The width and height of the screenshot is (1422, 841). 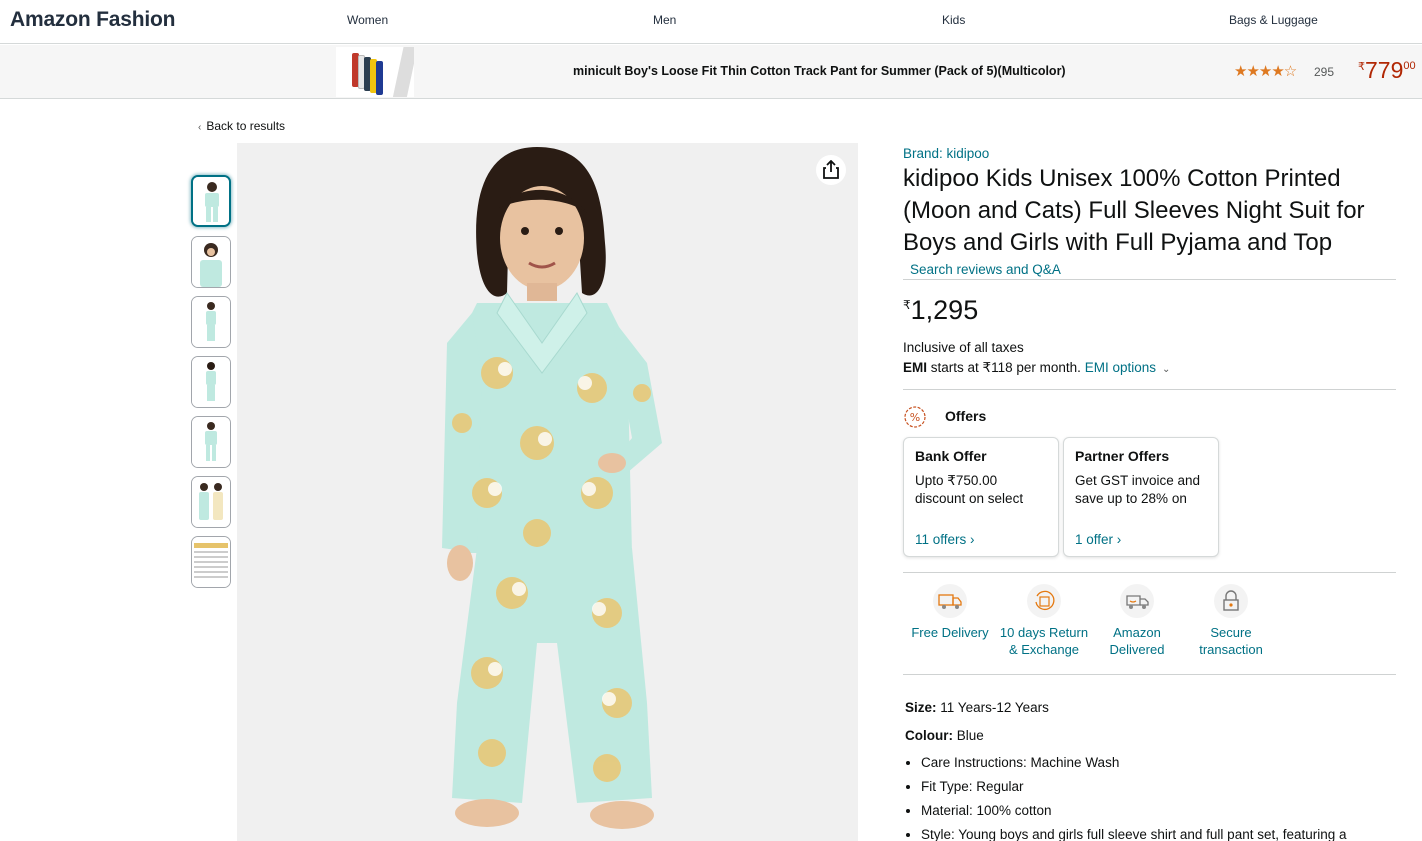 I want to click on kid-closeup-thumb-icon, so click(x=211, y=262).